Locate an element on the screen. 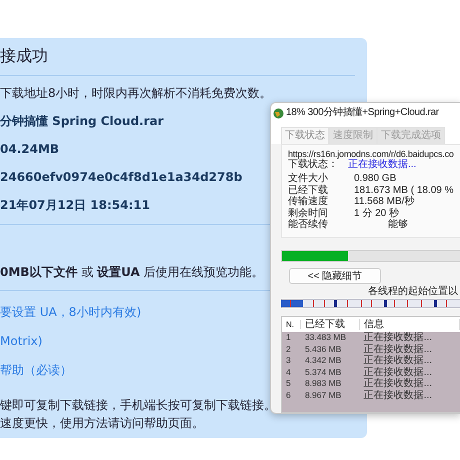 This screenshot has height=460, width=460. tip-text: 速度更快，使用方法请访问帮助页面。 is located at coordinates (102, 423).